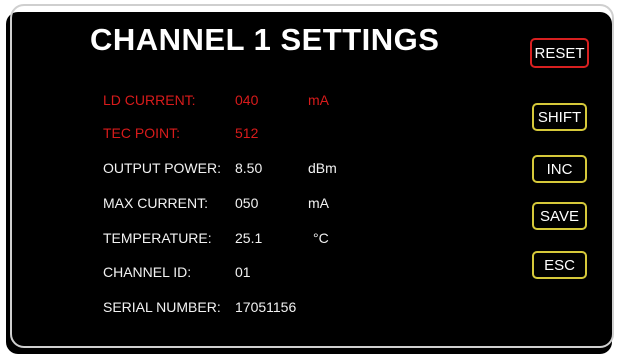 Image resolution: width=618 pixels, height=360 pixels. I want to click on row-label: CHANNEL ID:, so click(147, 272).